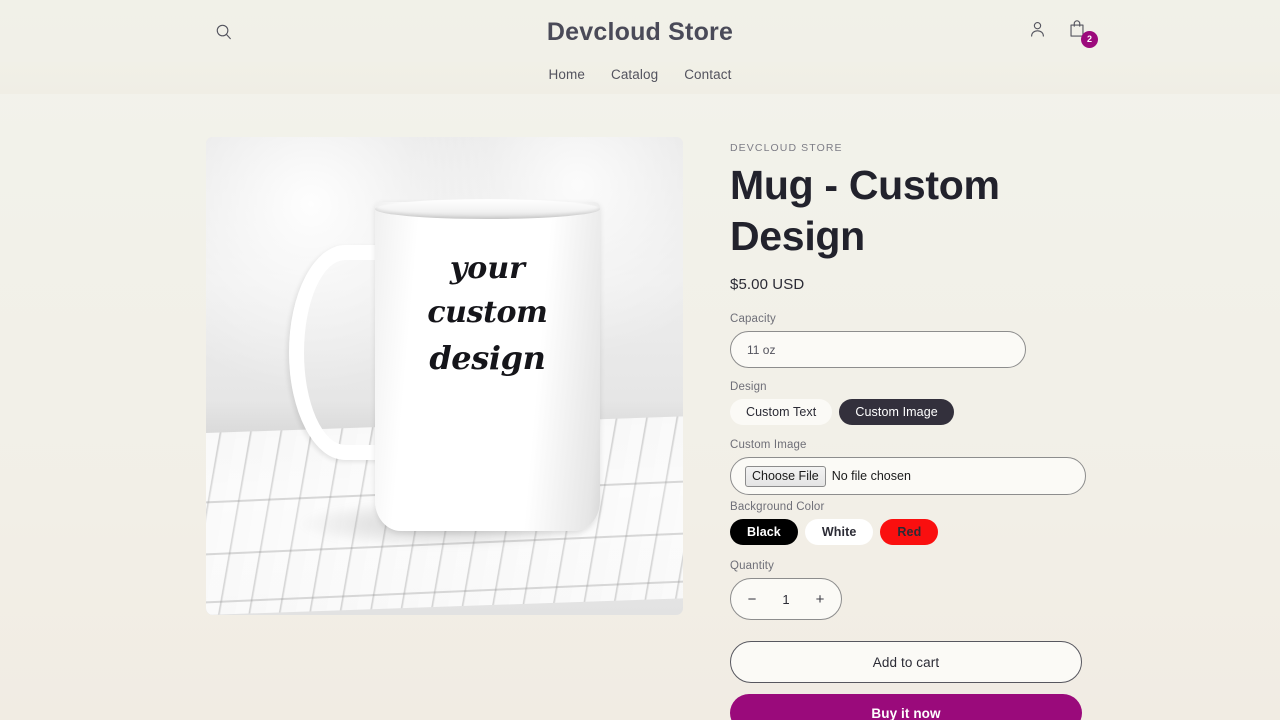  Describe the element at coordinates (640, 31) in the screenshot. I see `site-header: Devcloud Store 2` at that location.